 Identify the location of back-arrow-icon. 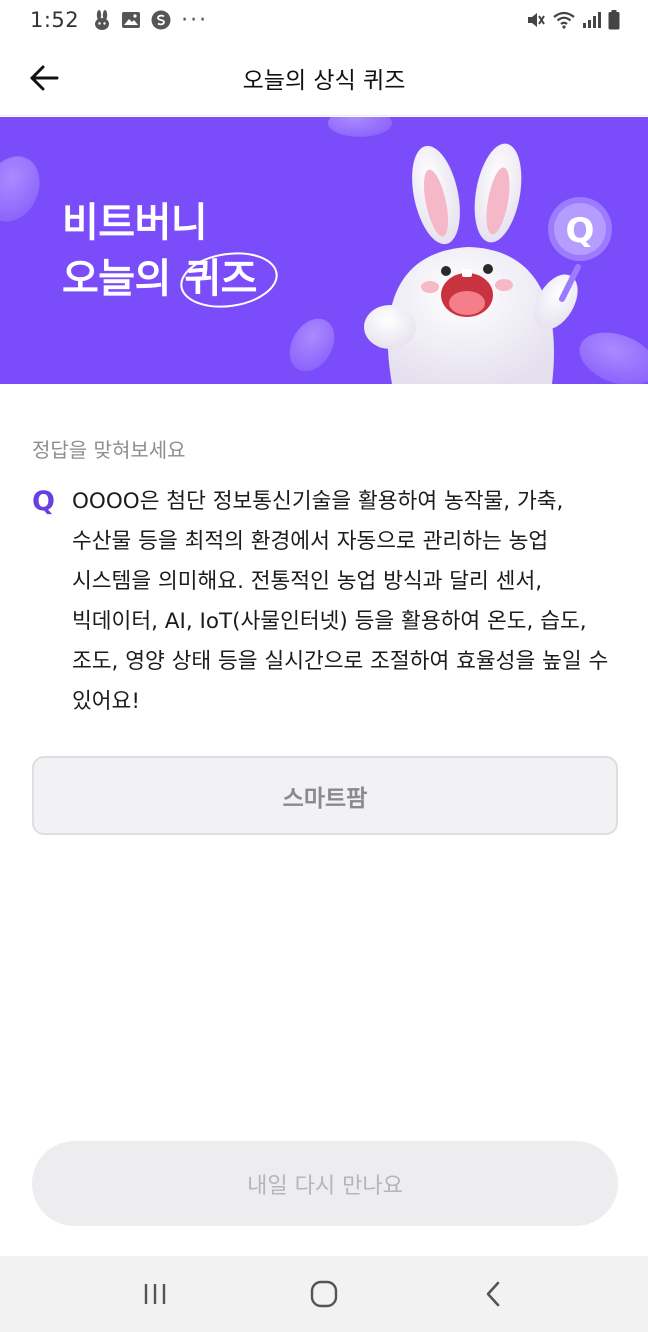
(44, 78).